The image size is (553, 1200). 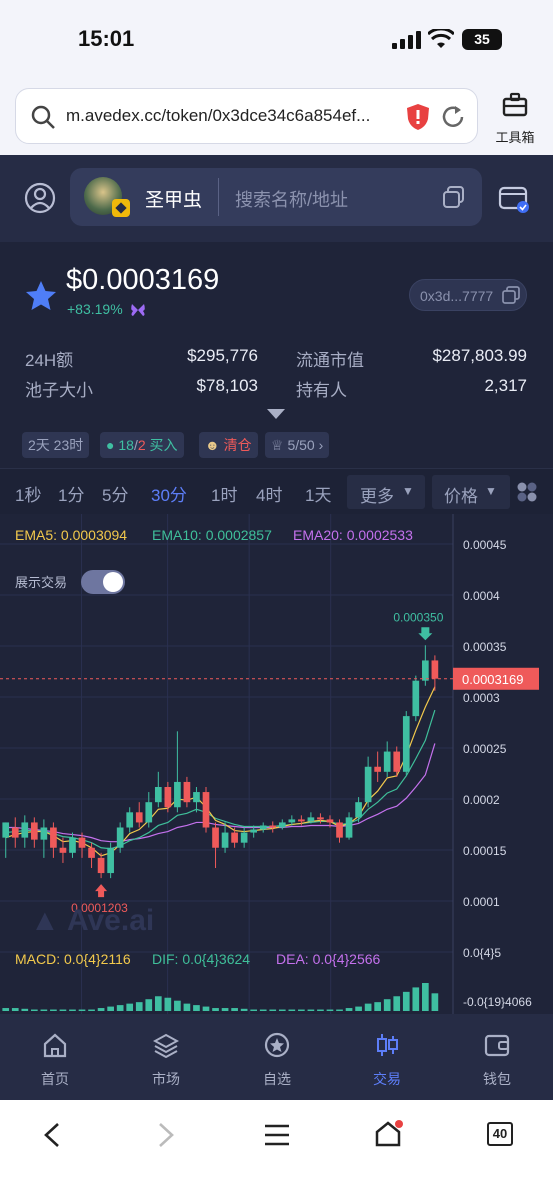 I want to click on home-browser-icon, so click(x=389, y=1133).